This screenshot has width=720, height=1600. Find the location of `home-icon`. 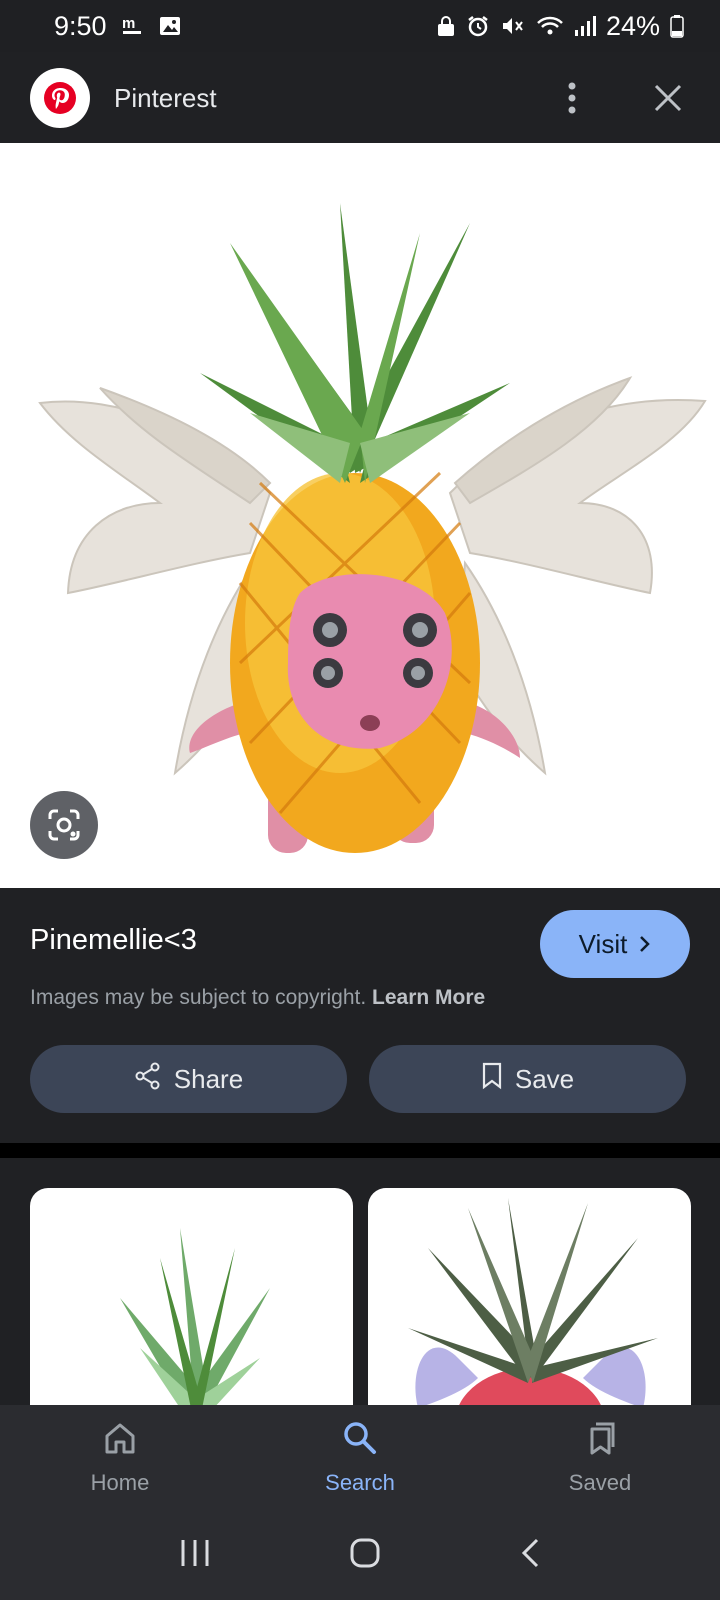

home-icon is located at coordinates (120, 1441).